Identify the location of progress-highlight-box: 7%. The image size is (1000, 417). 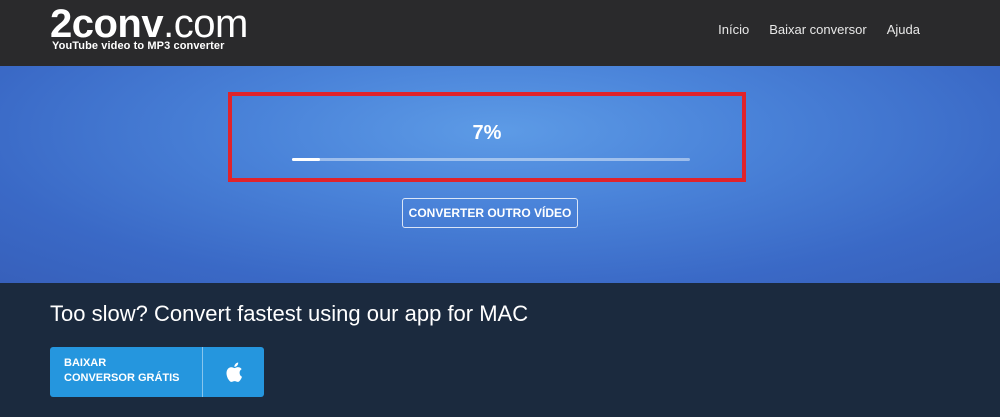
(487, 137).